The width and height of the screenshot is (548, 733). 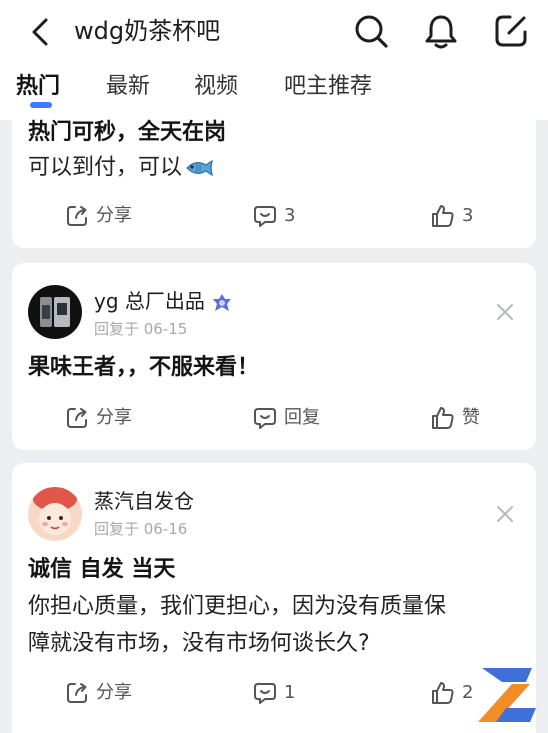 What do you see at coordinates (147, 31) in the screenshot?
I see `forum-title: wdg奶茶杯吧` at bounding box center [147, 31].